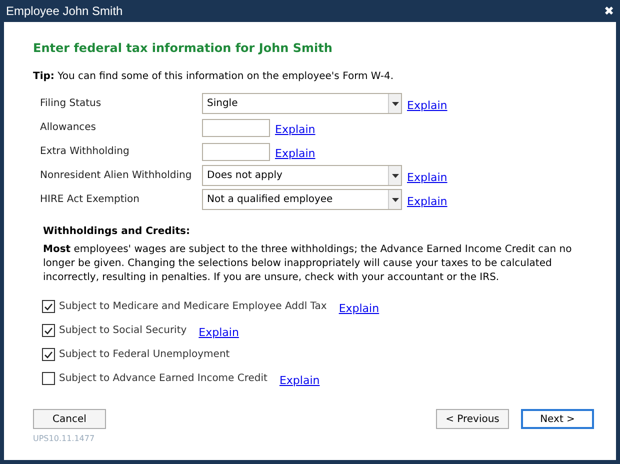 The image size is (620, 464). Describe the element at coordinates (123, 331) in the screenshot. I see `checkbox-label: Subject to Social Security` at that location.